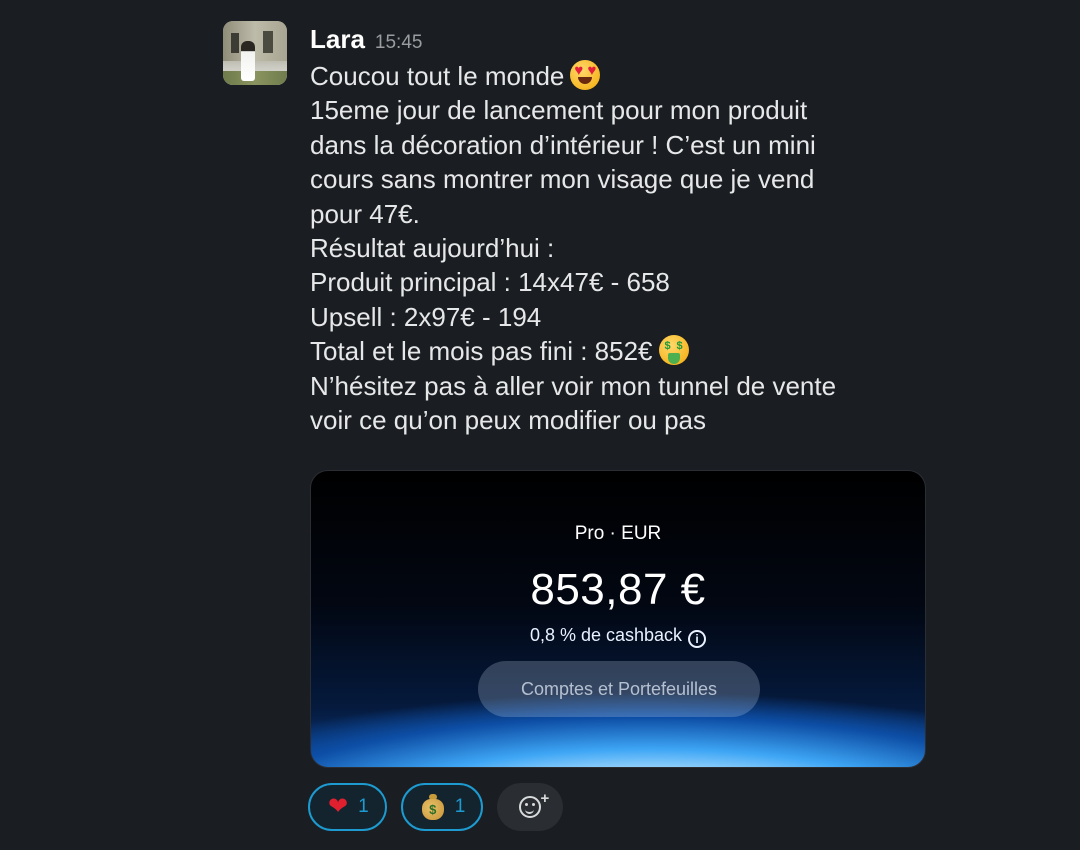 Image resolution: width=1080 pixels, height=850 pixels. I want to click on money-bag-icon: $, so click(433, 807).